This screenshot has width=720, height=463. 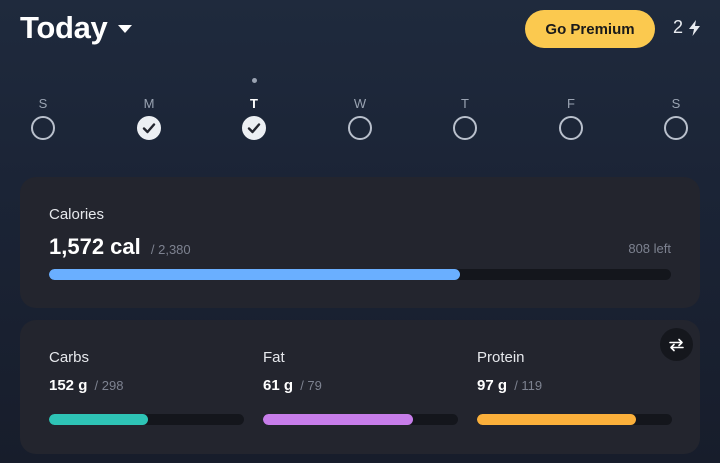 I want to click on macro-goal: / 298, so click(x=109, y=385).